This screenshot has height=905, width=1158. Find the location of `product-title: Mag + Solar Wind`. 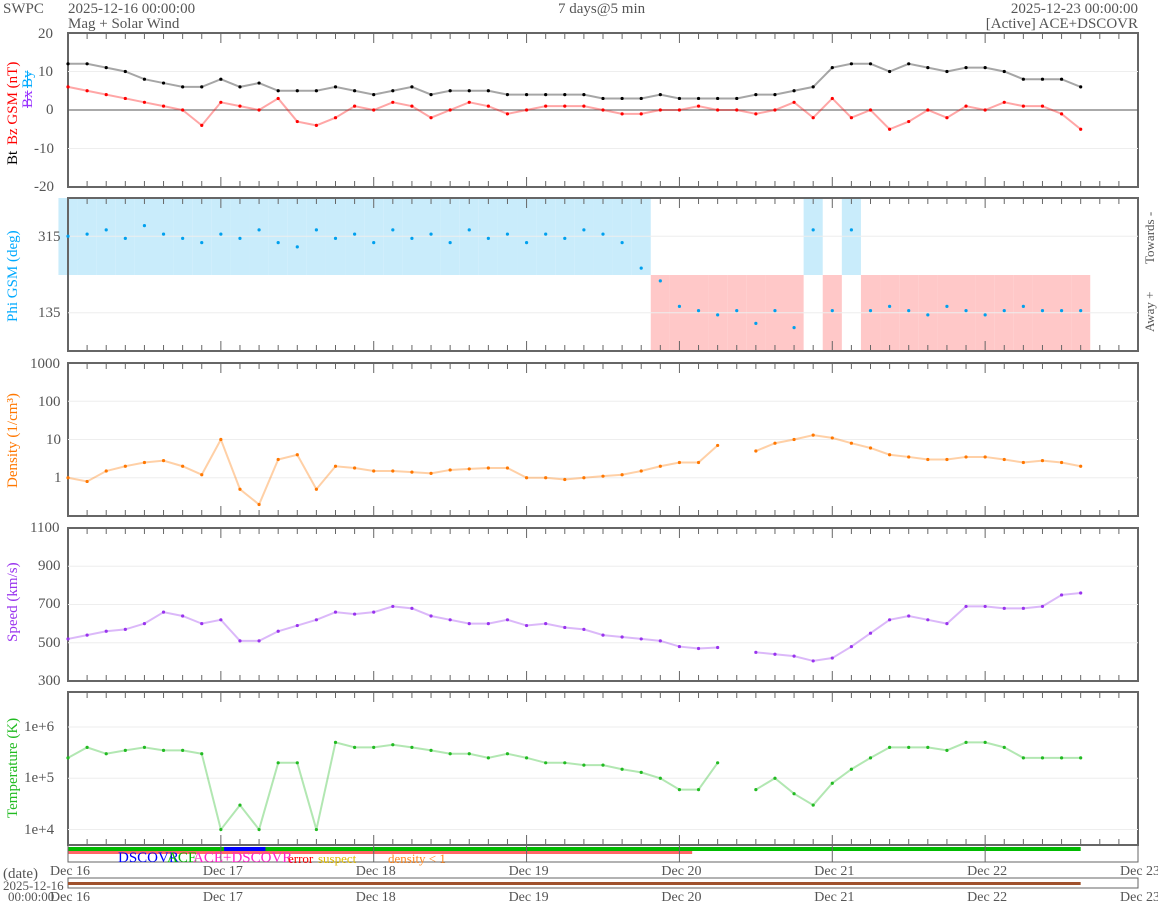

product-title: Mag + Solar Wind is located at coordinates (124, 24).